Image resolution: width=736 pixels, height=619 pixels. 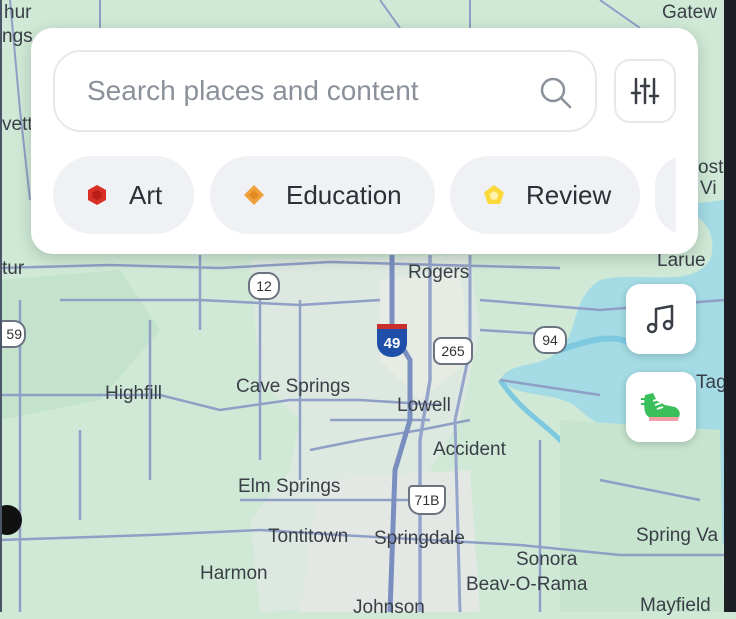 I want to click on route-shield: 59, so click(x=13, y=334).